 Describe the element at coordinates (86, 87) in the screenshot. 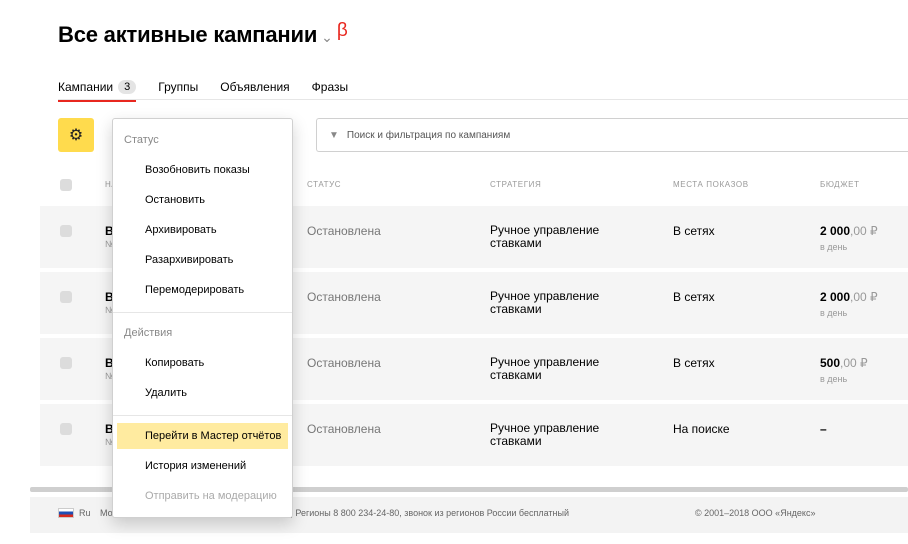

I see `tab-label: Кампании` at that location.